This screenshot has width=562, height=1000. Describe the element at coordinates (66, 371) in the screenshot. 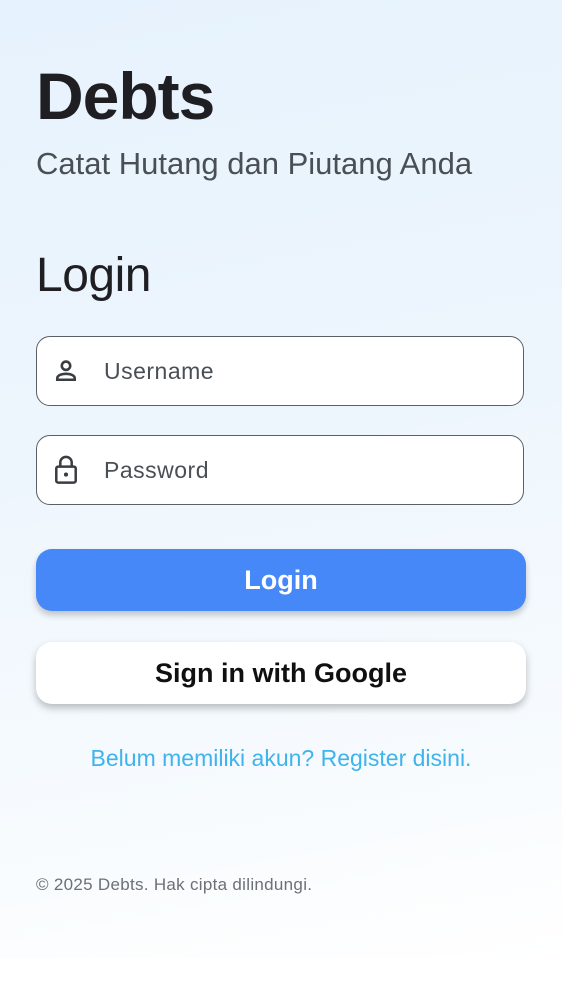

I see `person-icon` at that location.